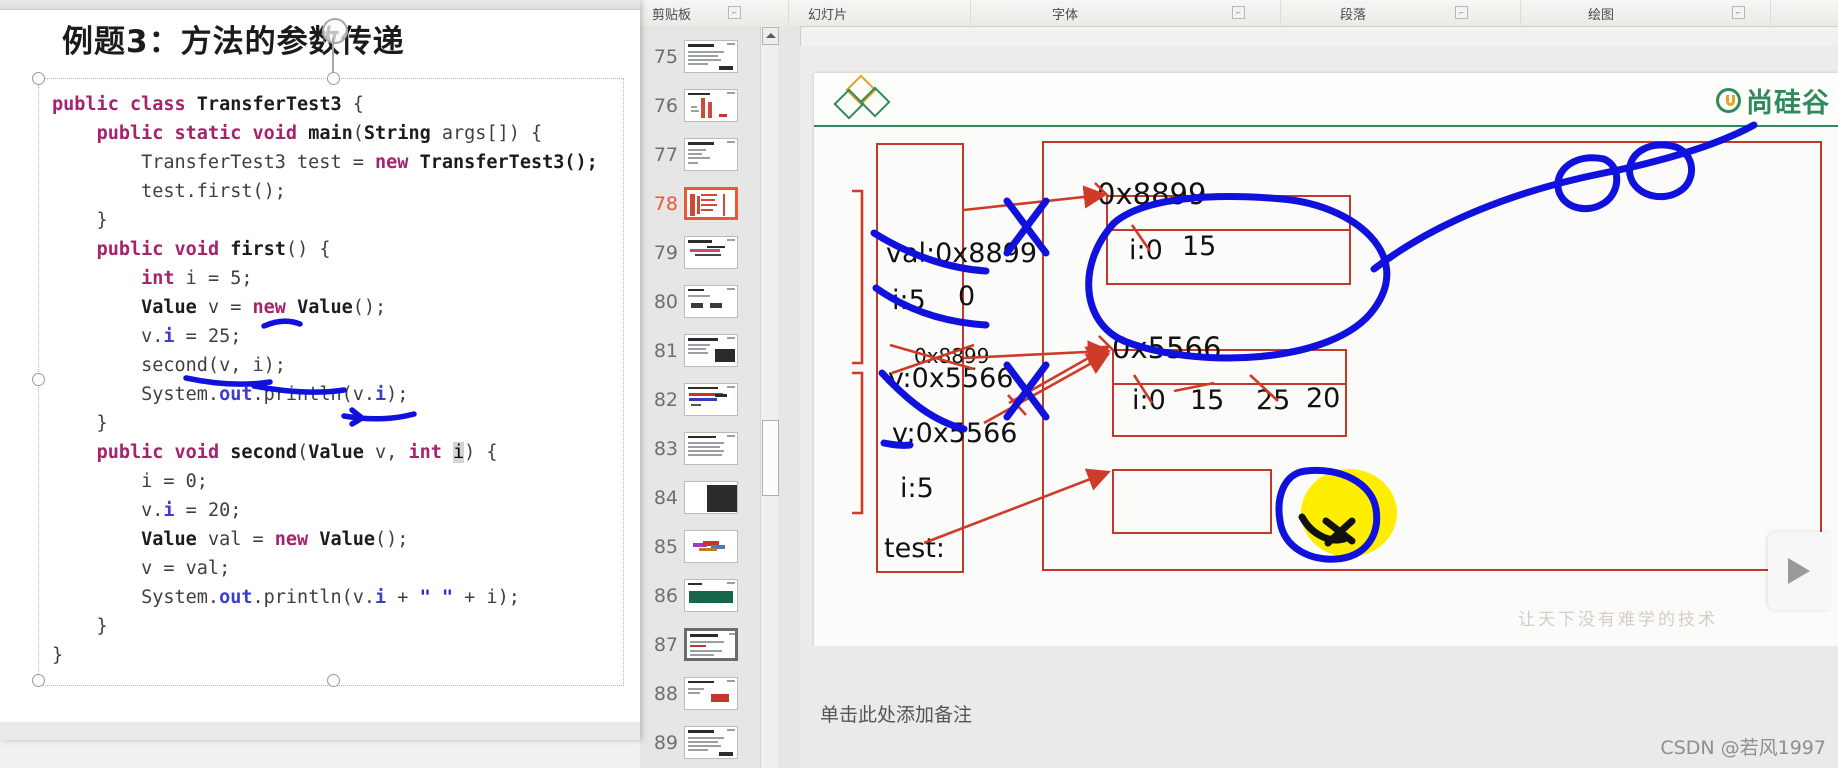  What do you see at coordinates (1738, 12) in the screenshot?
I see `dialog-launcher-icon-4: ⌐` at bounding box center [1738, 12].